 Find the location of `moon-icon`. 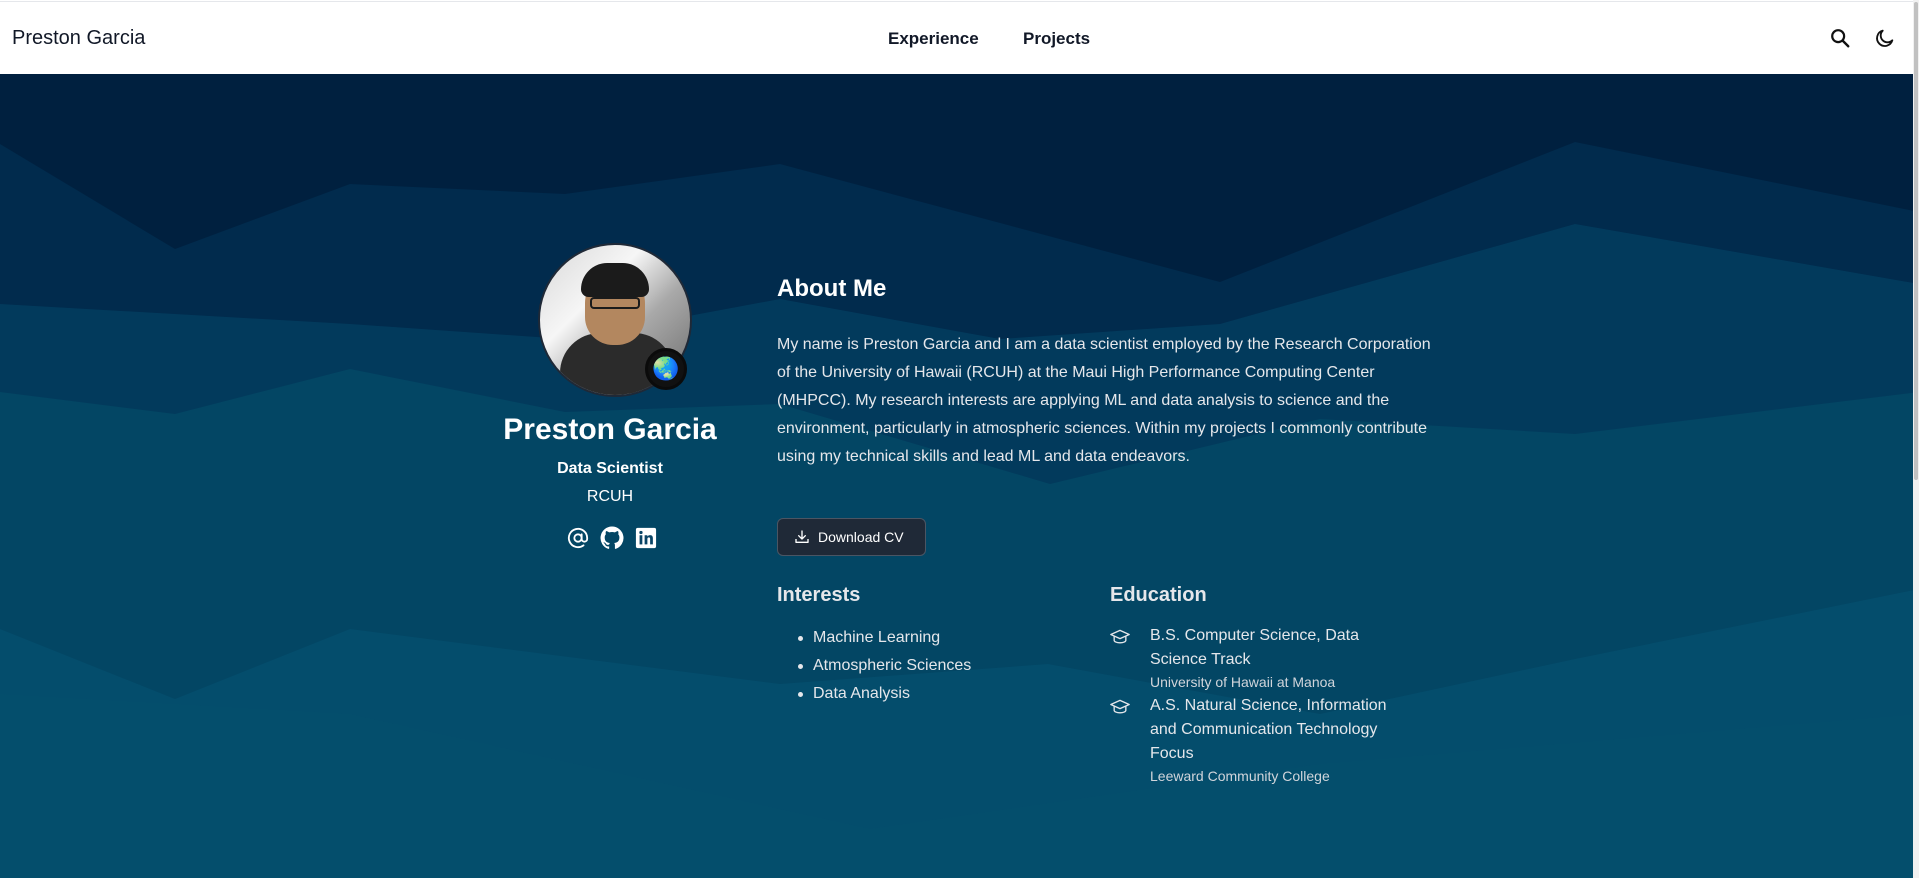

moon-icon is located at coordinates (1885, 38).